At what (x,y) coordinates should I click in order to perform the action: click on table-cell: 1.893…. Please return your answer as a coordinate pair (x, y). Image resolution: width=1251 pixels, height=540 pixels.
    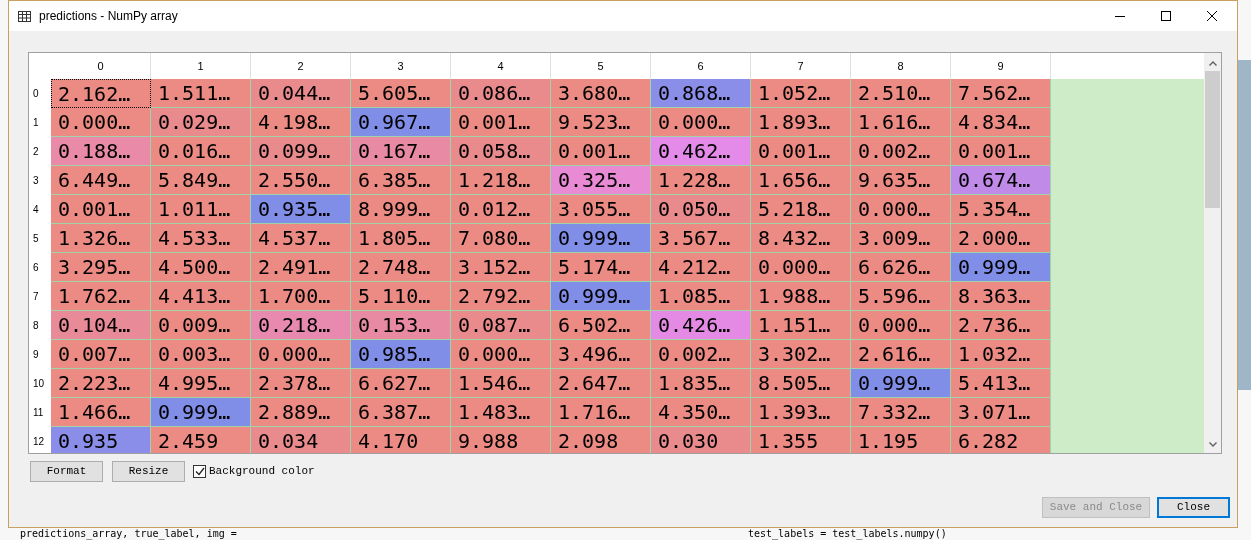
    Looking at the image, I should click on (801, 122).